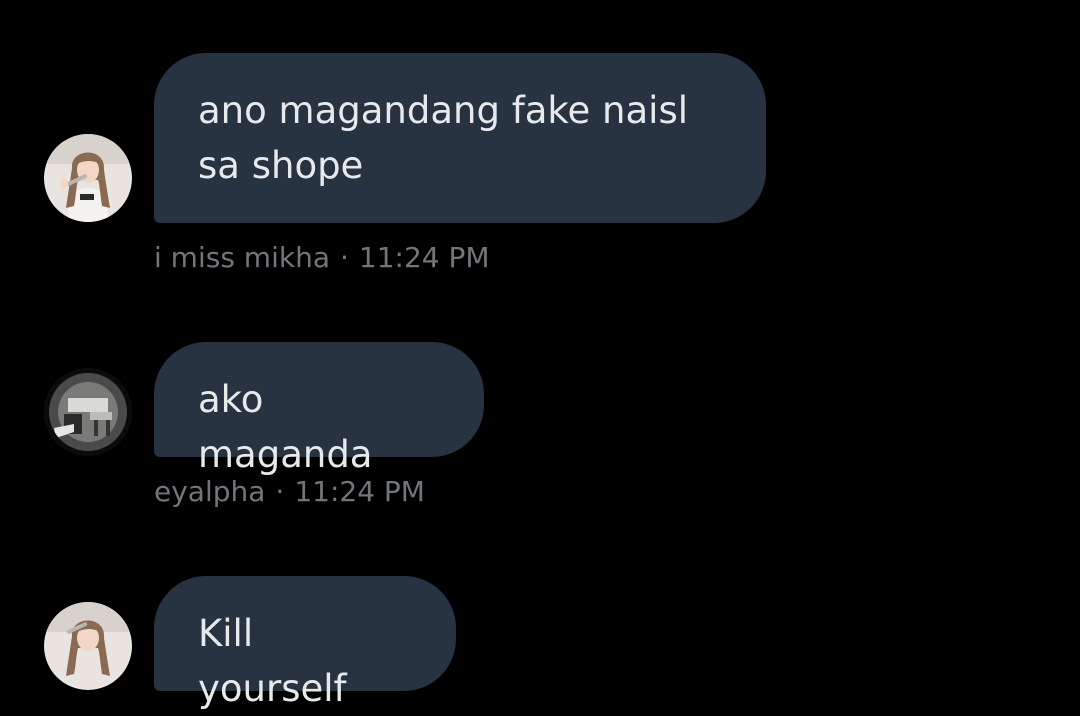 The height and width of the screenshot is (716, 1080). I want to click on message-bubble: Kill yourself, so click(305, 643).